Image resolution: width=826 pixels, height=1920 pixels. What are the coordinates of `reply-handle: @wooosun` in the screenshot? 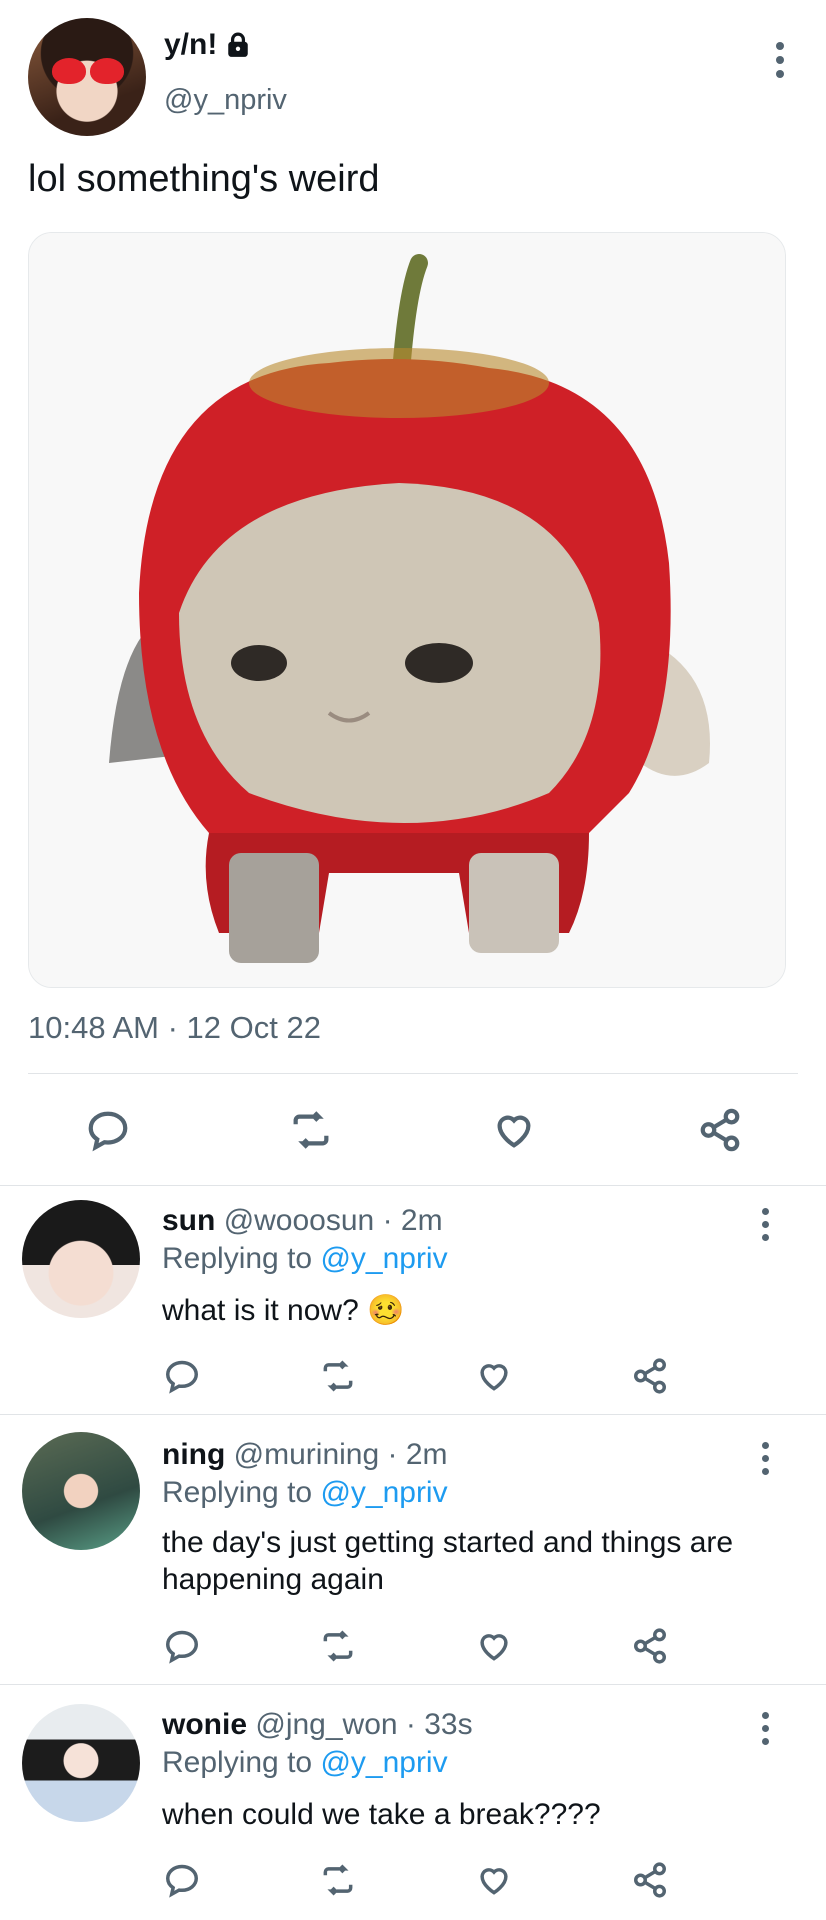 It's located at (299, 1220).